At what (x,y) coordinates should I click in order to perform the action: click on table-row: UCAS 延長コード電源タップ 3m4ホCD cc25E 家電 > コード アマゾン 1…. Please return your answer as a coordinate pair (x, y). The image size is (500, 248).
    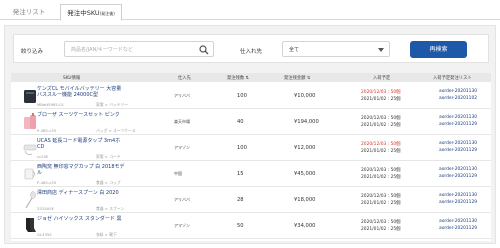
    Looking at the image, I should click on (251, 148).